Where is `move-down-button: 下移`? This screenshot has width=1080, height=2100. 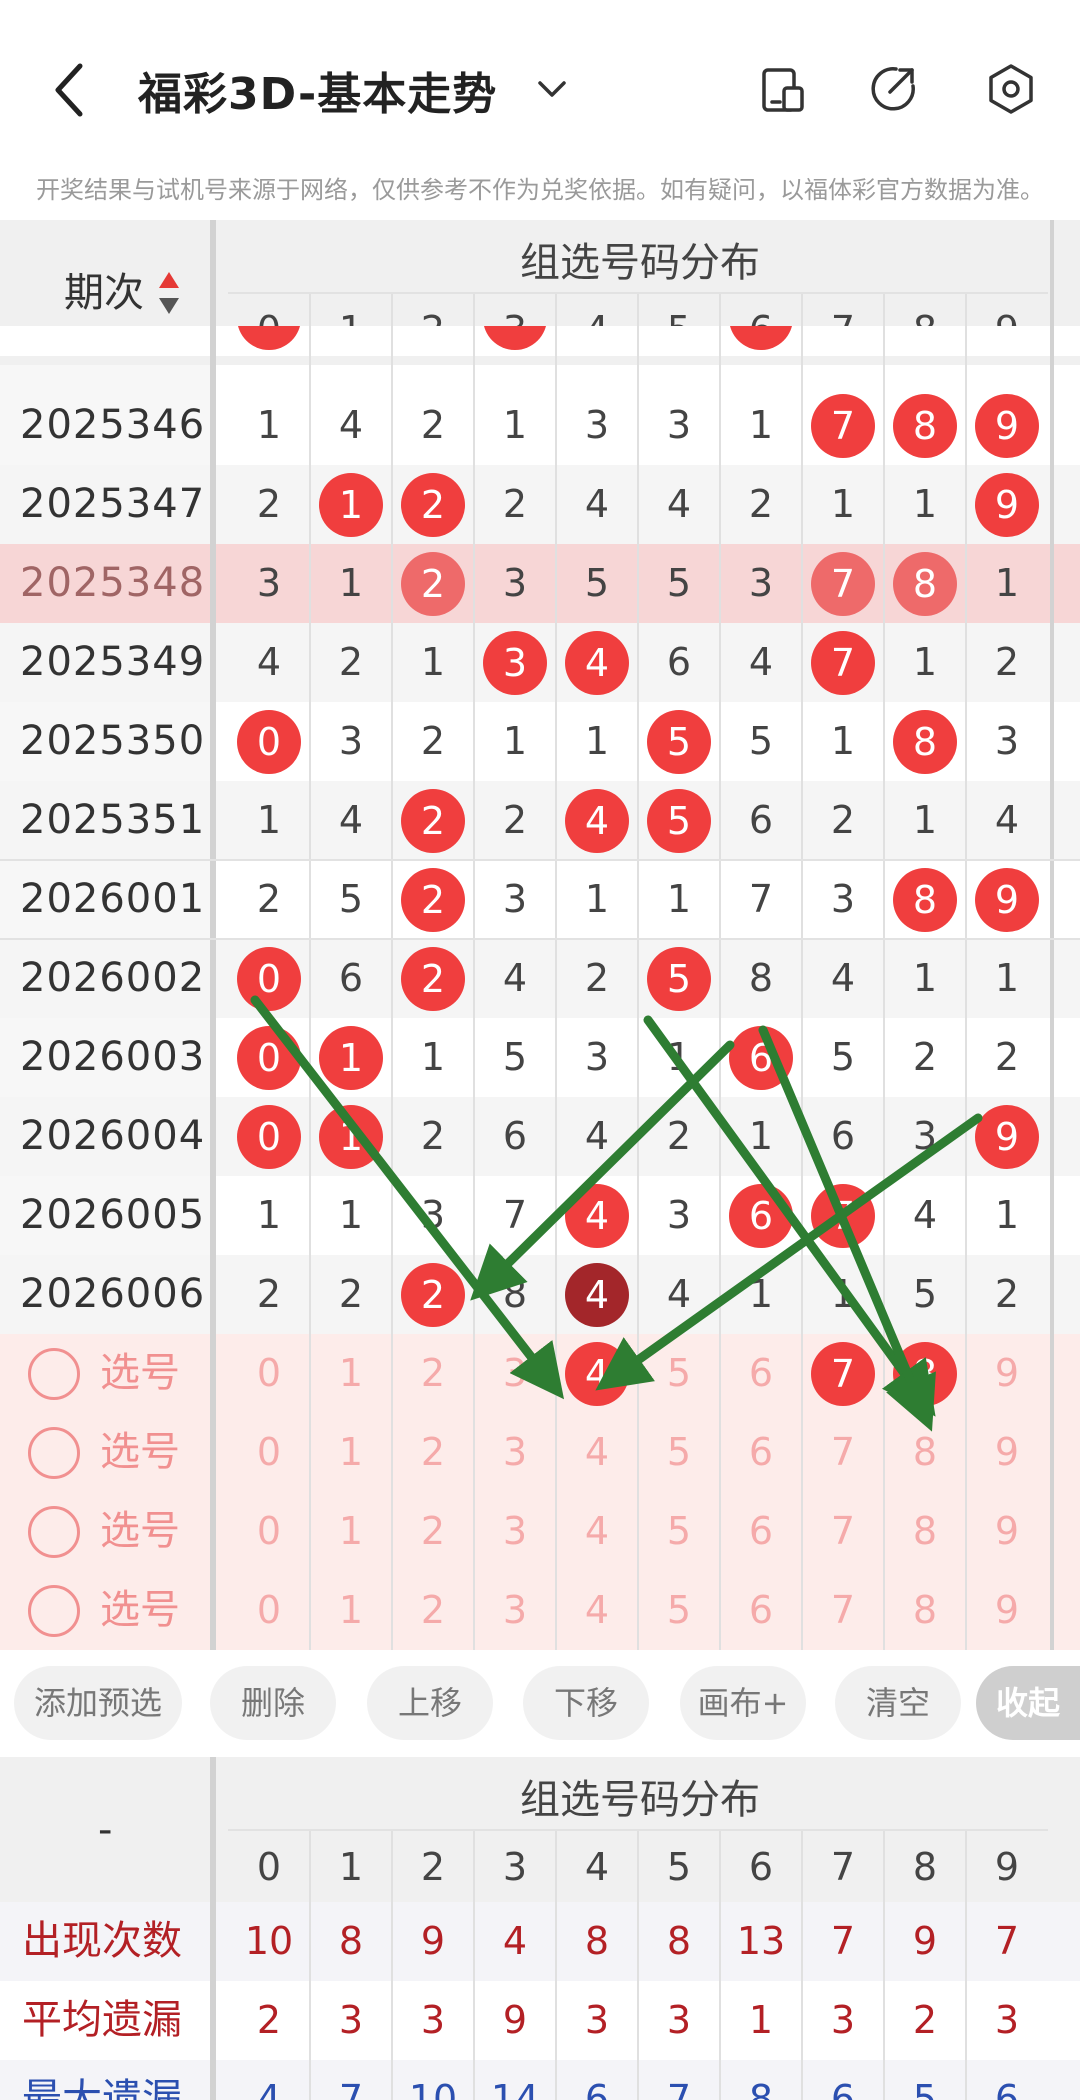 move-down-button: 下移 is located at coordinates (586, 1703).